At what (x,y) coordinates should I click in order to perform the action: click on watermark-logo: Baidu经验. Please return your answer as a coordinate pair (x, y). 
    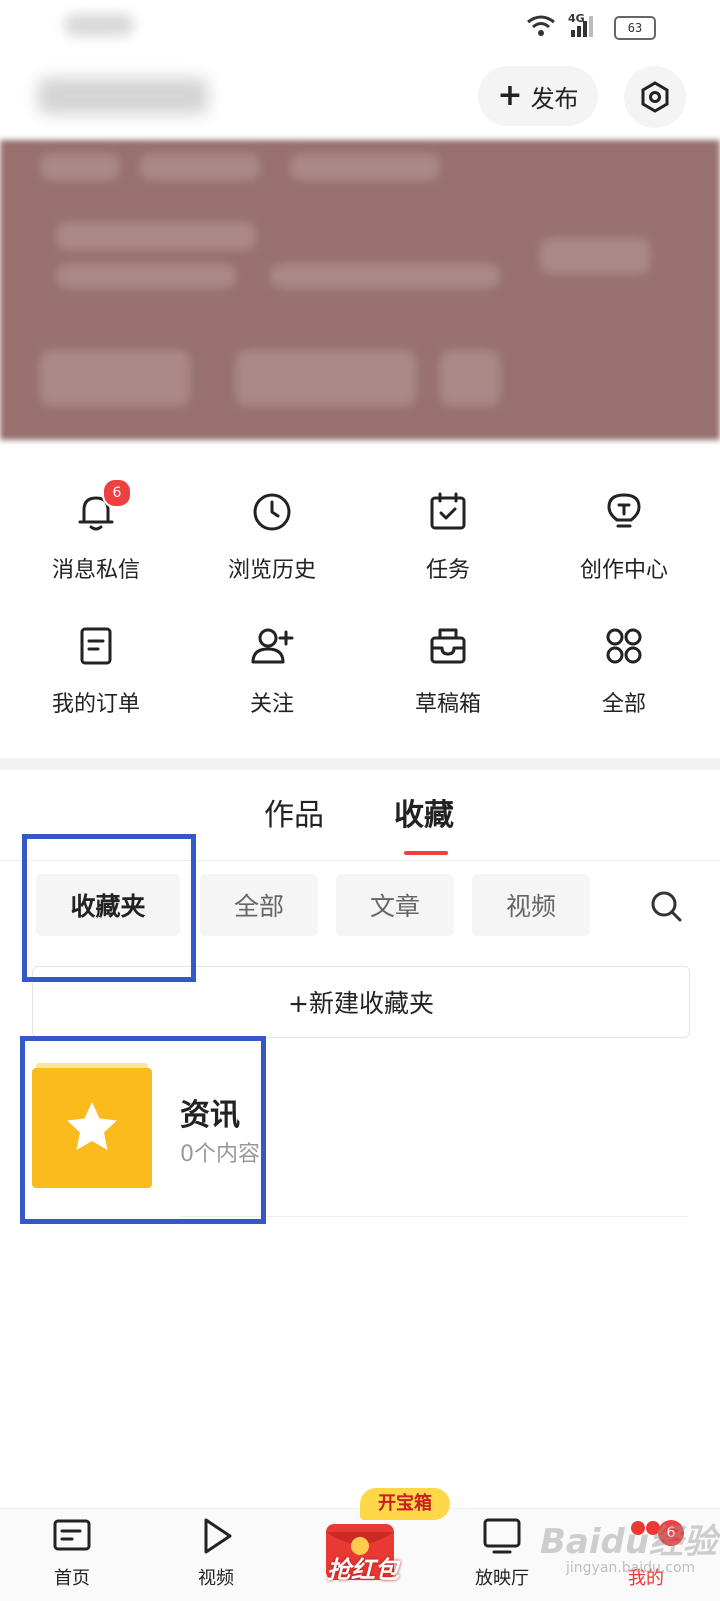
    Looking at the image, I should click on (629, 1542).